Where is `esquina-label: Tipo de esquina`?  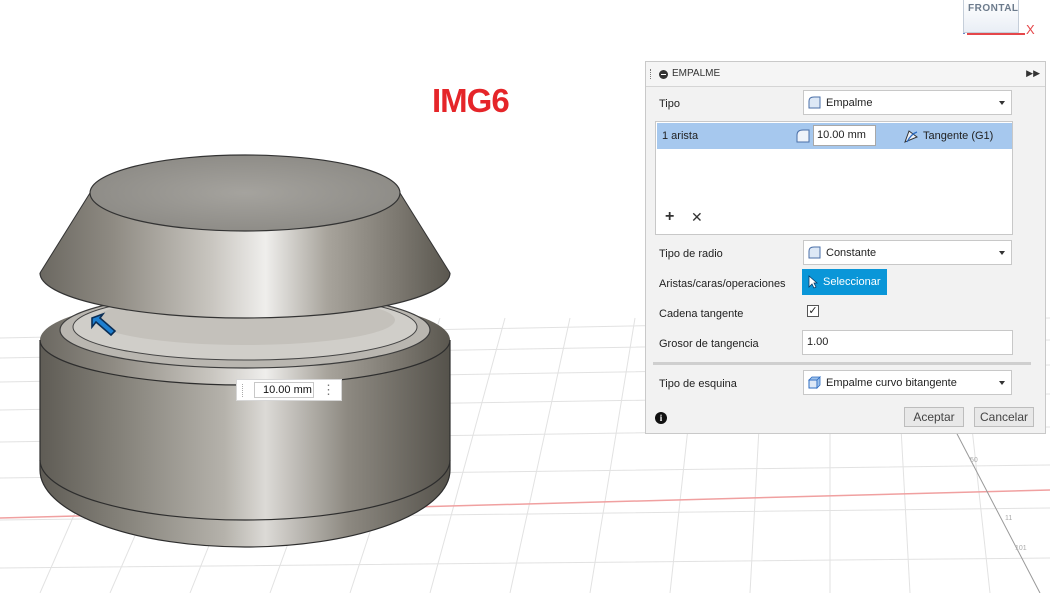
esquina-label: Tipo de esquina is located at coordinates (698, 384).